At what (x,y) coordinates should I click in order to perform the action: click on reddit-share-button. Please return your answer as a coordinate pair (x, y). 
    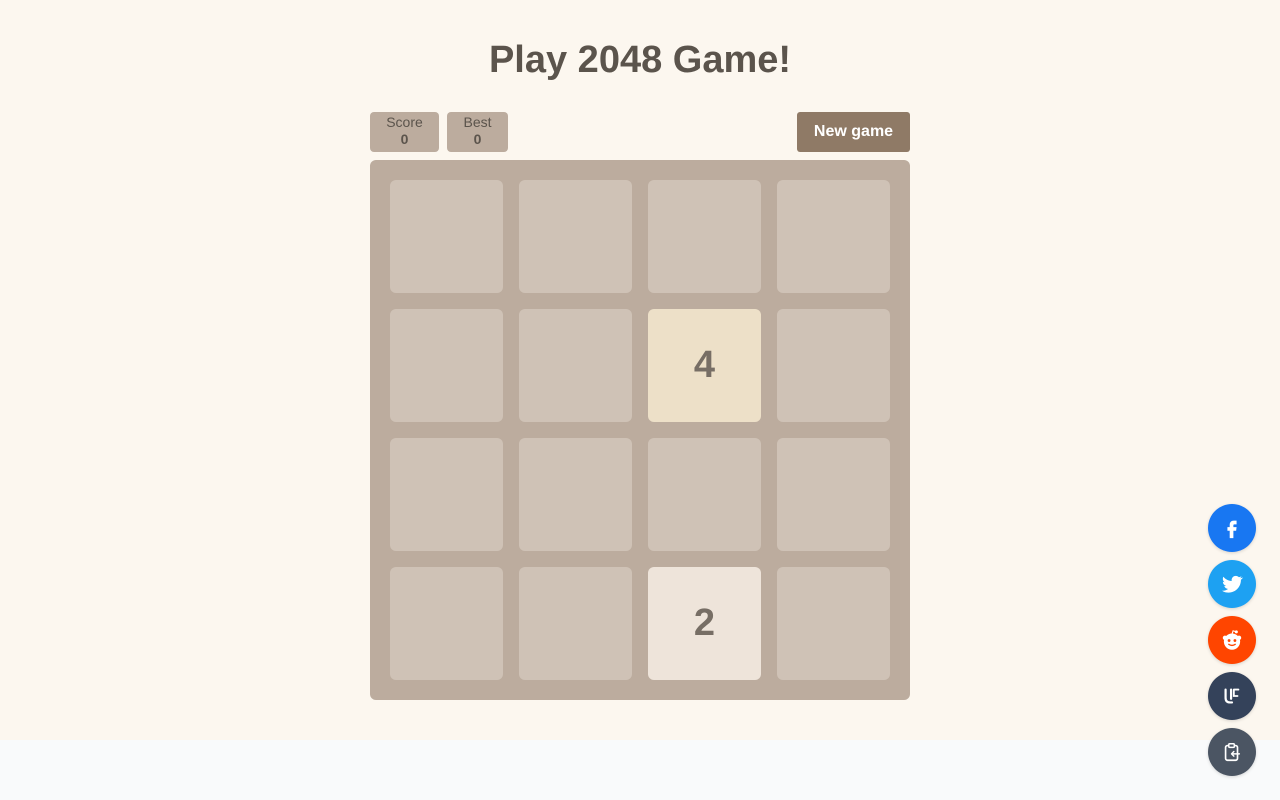
    Looking at the image, I should click on (1232, 640).